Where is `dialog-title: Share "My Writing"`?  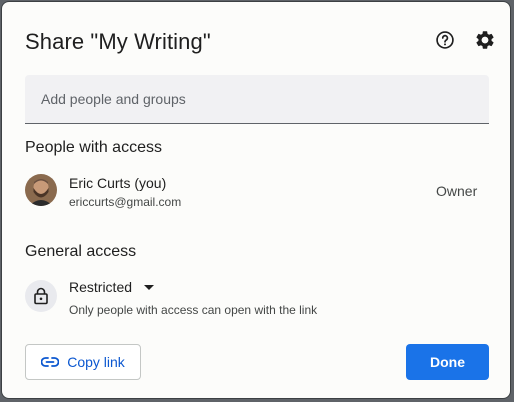
dialog-title: Share "My Writing" is located at coordinates (118, 41).